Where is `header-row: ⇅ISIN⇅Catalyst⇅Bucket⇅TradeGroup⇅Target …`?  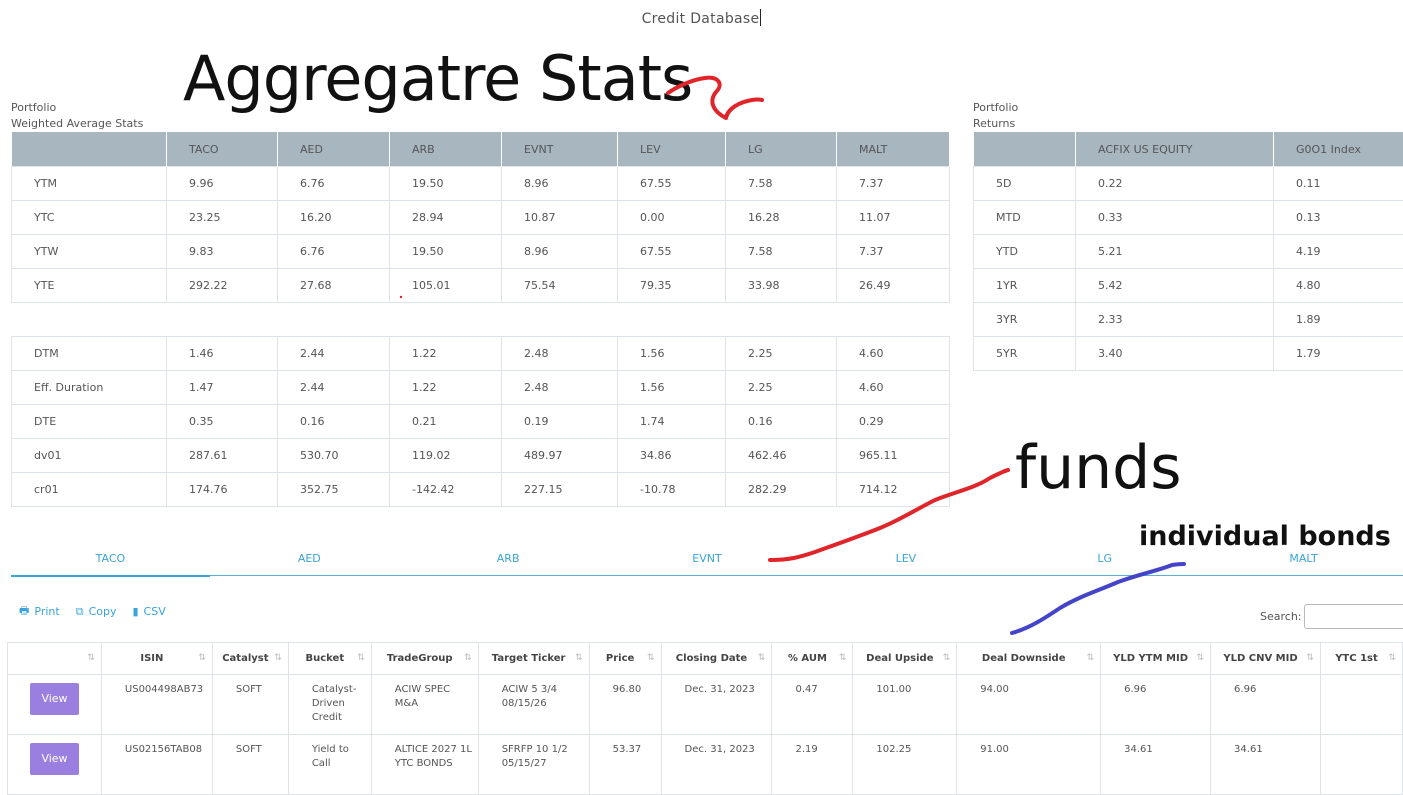 header-row: ⇅ISIN⇅Catalyst⇅Bucket⇅TradeGroup⇅Target … is located at coordinates (705, 659).